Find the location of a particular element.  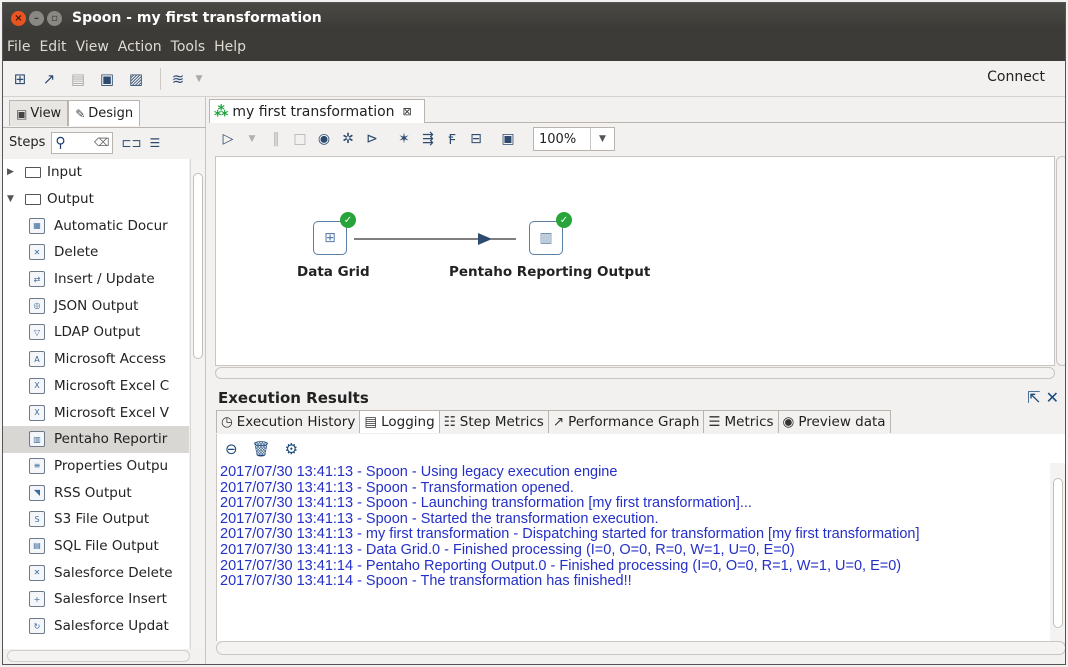

tree-item-rss-output: ◥ RSS Output is located at coordinates (96, 492).